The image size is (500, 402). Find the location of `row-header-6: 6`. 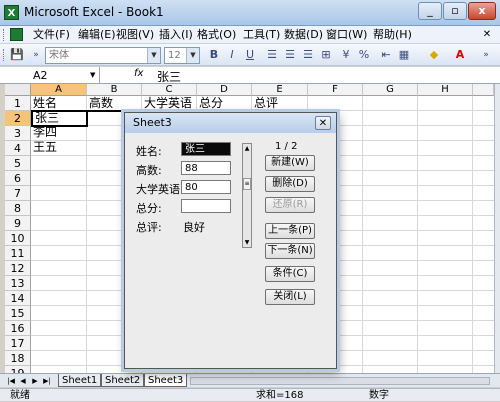

row-header-6: 6 is located at coordinates (18, 178).